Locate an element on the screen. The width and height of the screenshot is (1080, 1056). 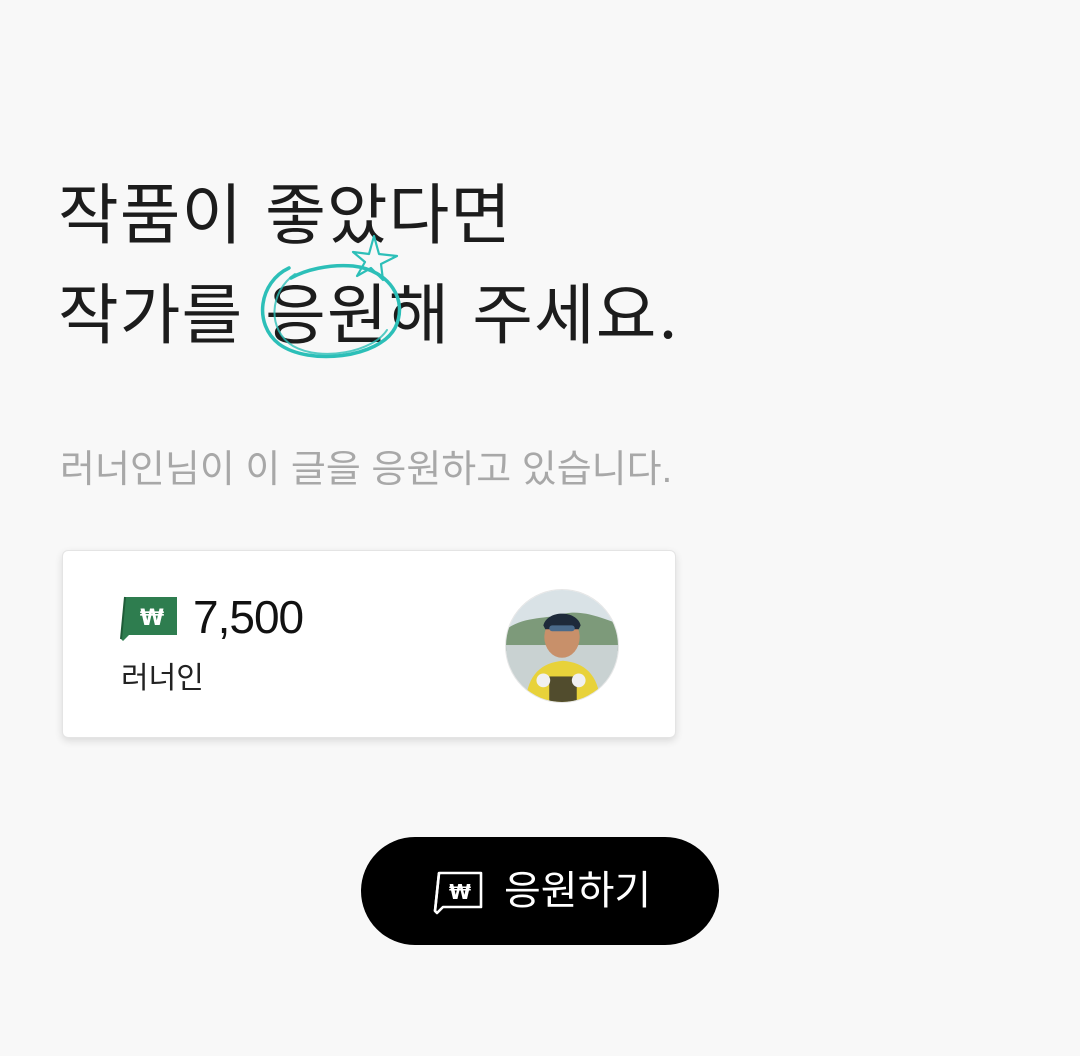
supporter-avatar is located at coordinates (562, 646).